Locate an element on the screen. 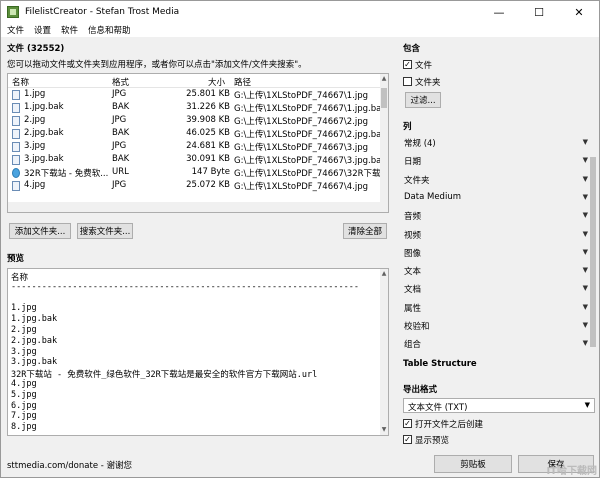 The width and height of the screenshot is (600, 478). column-category-item: 常规 (4) ▼ is located at coordinates (496, 143).